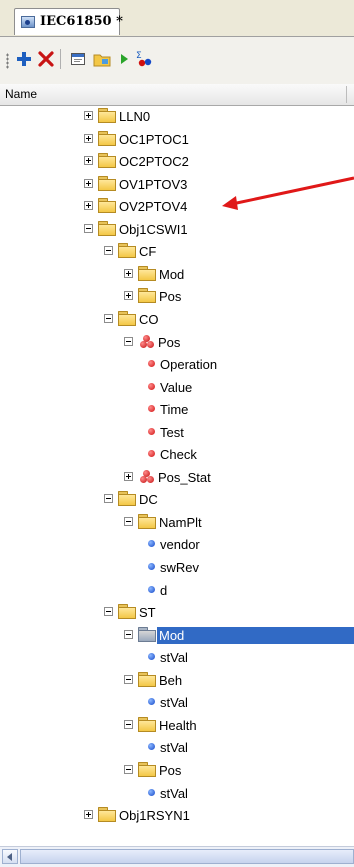  Describe the element at coordinates (170, 296) in the screenshot. I see `tree-node-label: Pos` at that location.